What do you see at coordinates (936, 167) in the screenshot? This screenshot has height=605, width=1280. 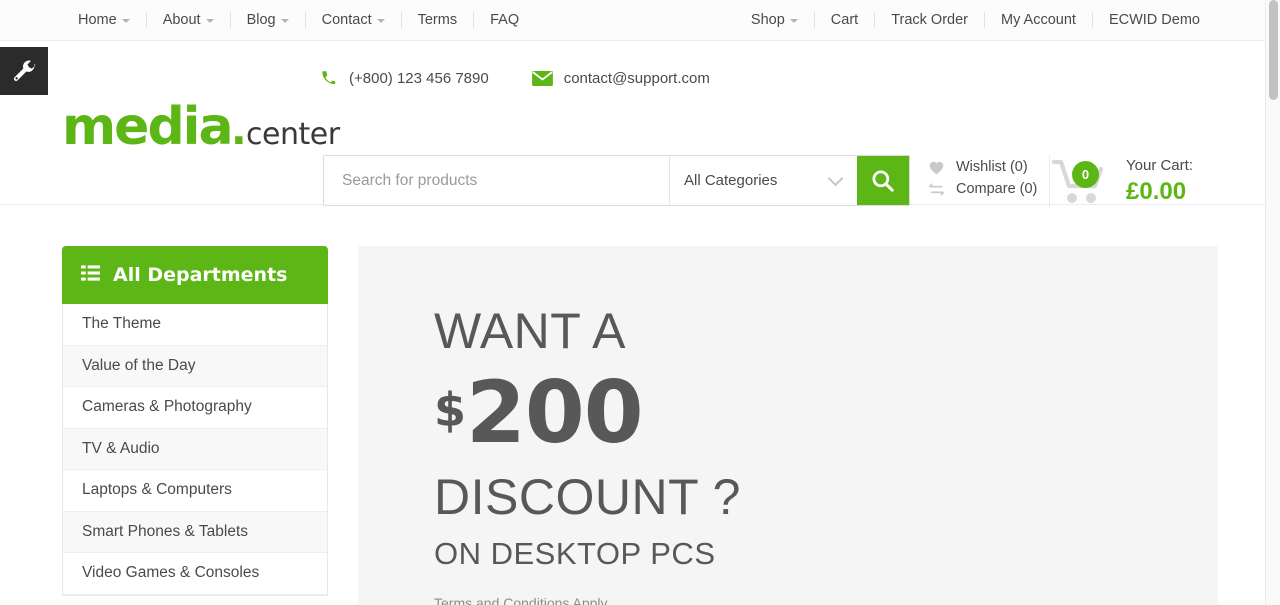 I see `heart-icon` at bounding box center [936, 167].